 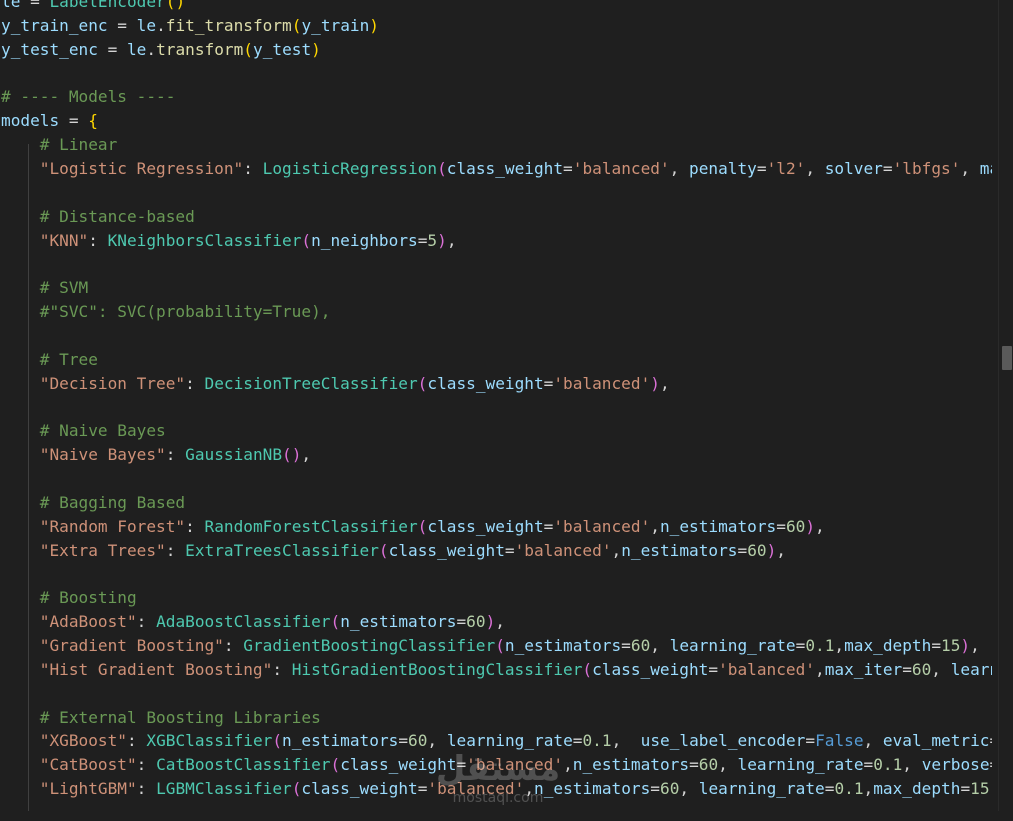 What do you see at coordinates (69, 598) in the screenshot?
I see `code-line: # Boosting` at bounding box center [69, 598].